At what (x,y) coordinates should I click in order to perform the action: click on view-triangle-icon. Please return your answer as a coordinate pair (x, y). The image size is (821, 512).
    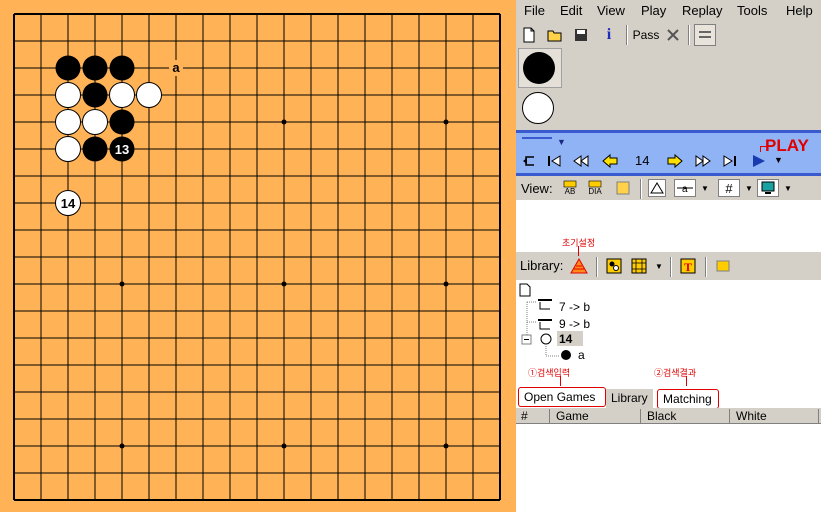
    Looking at the image, I should click on (657, 188).